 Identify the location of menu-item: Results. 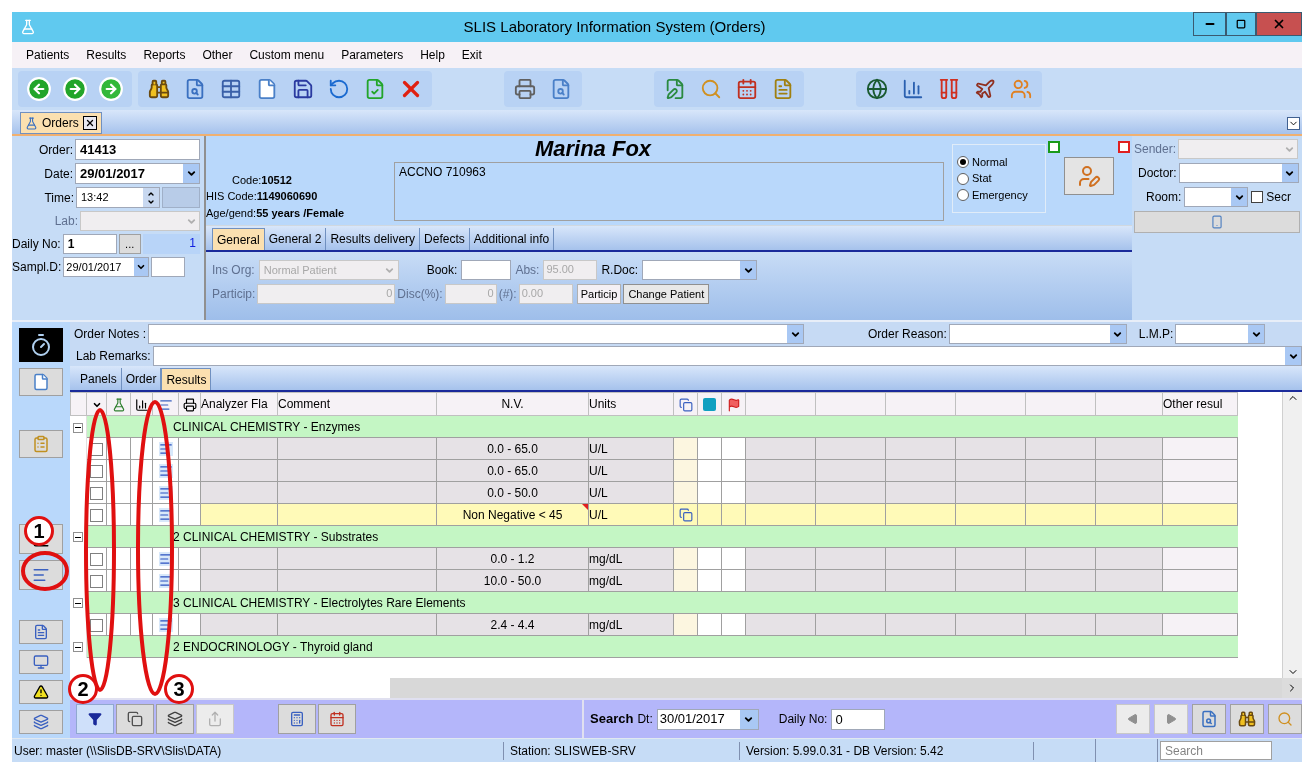
(106, 55).